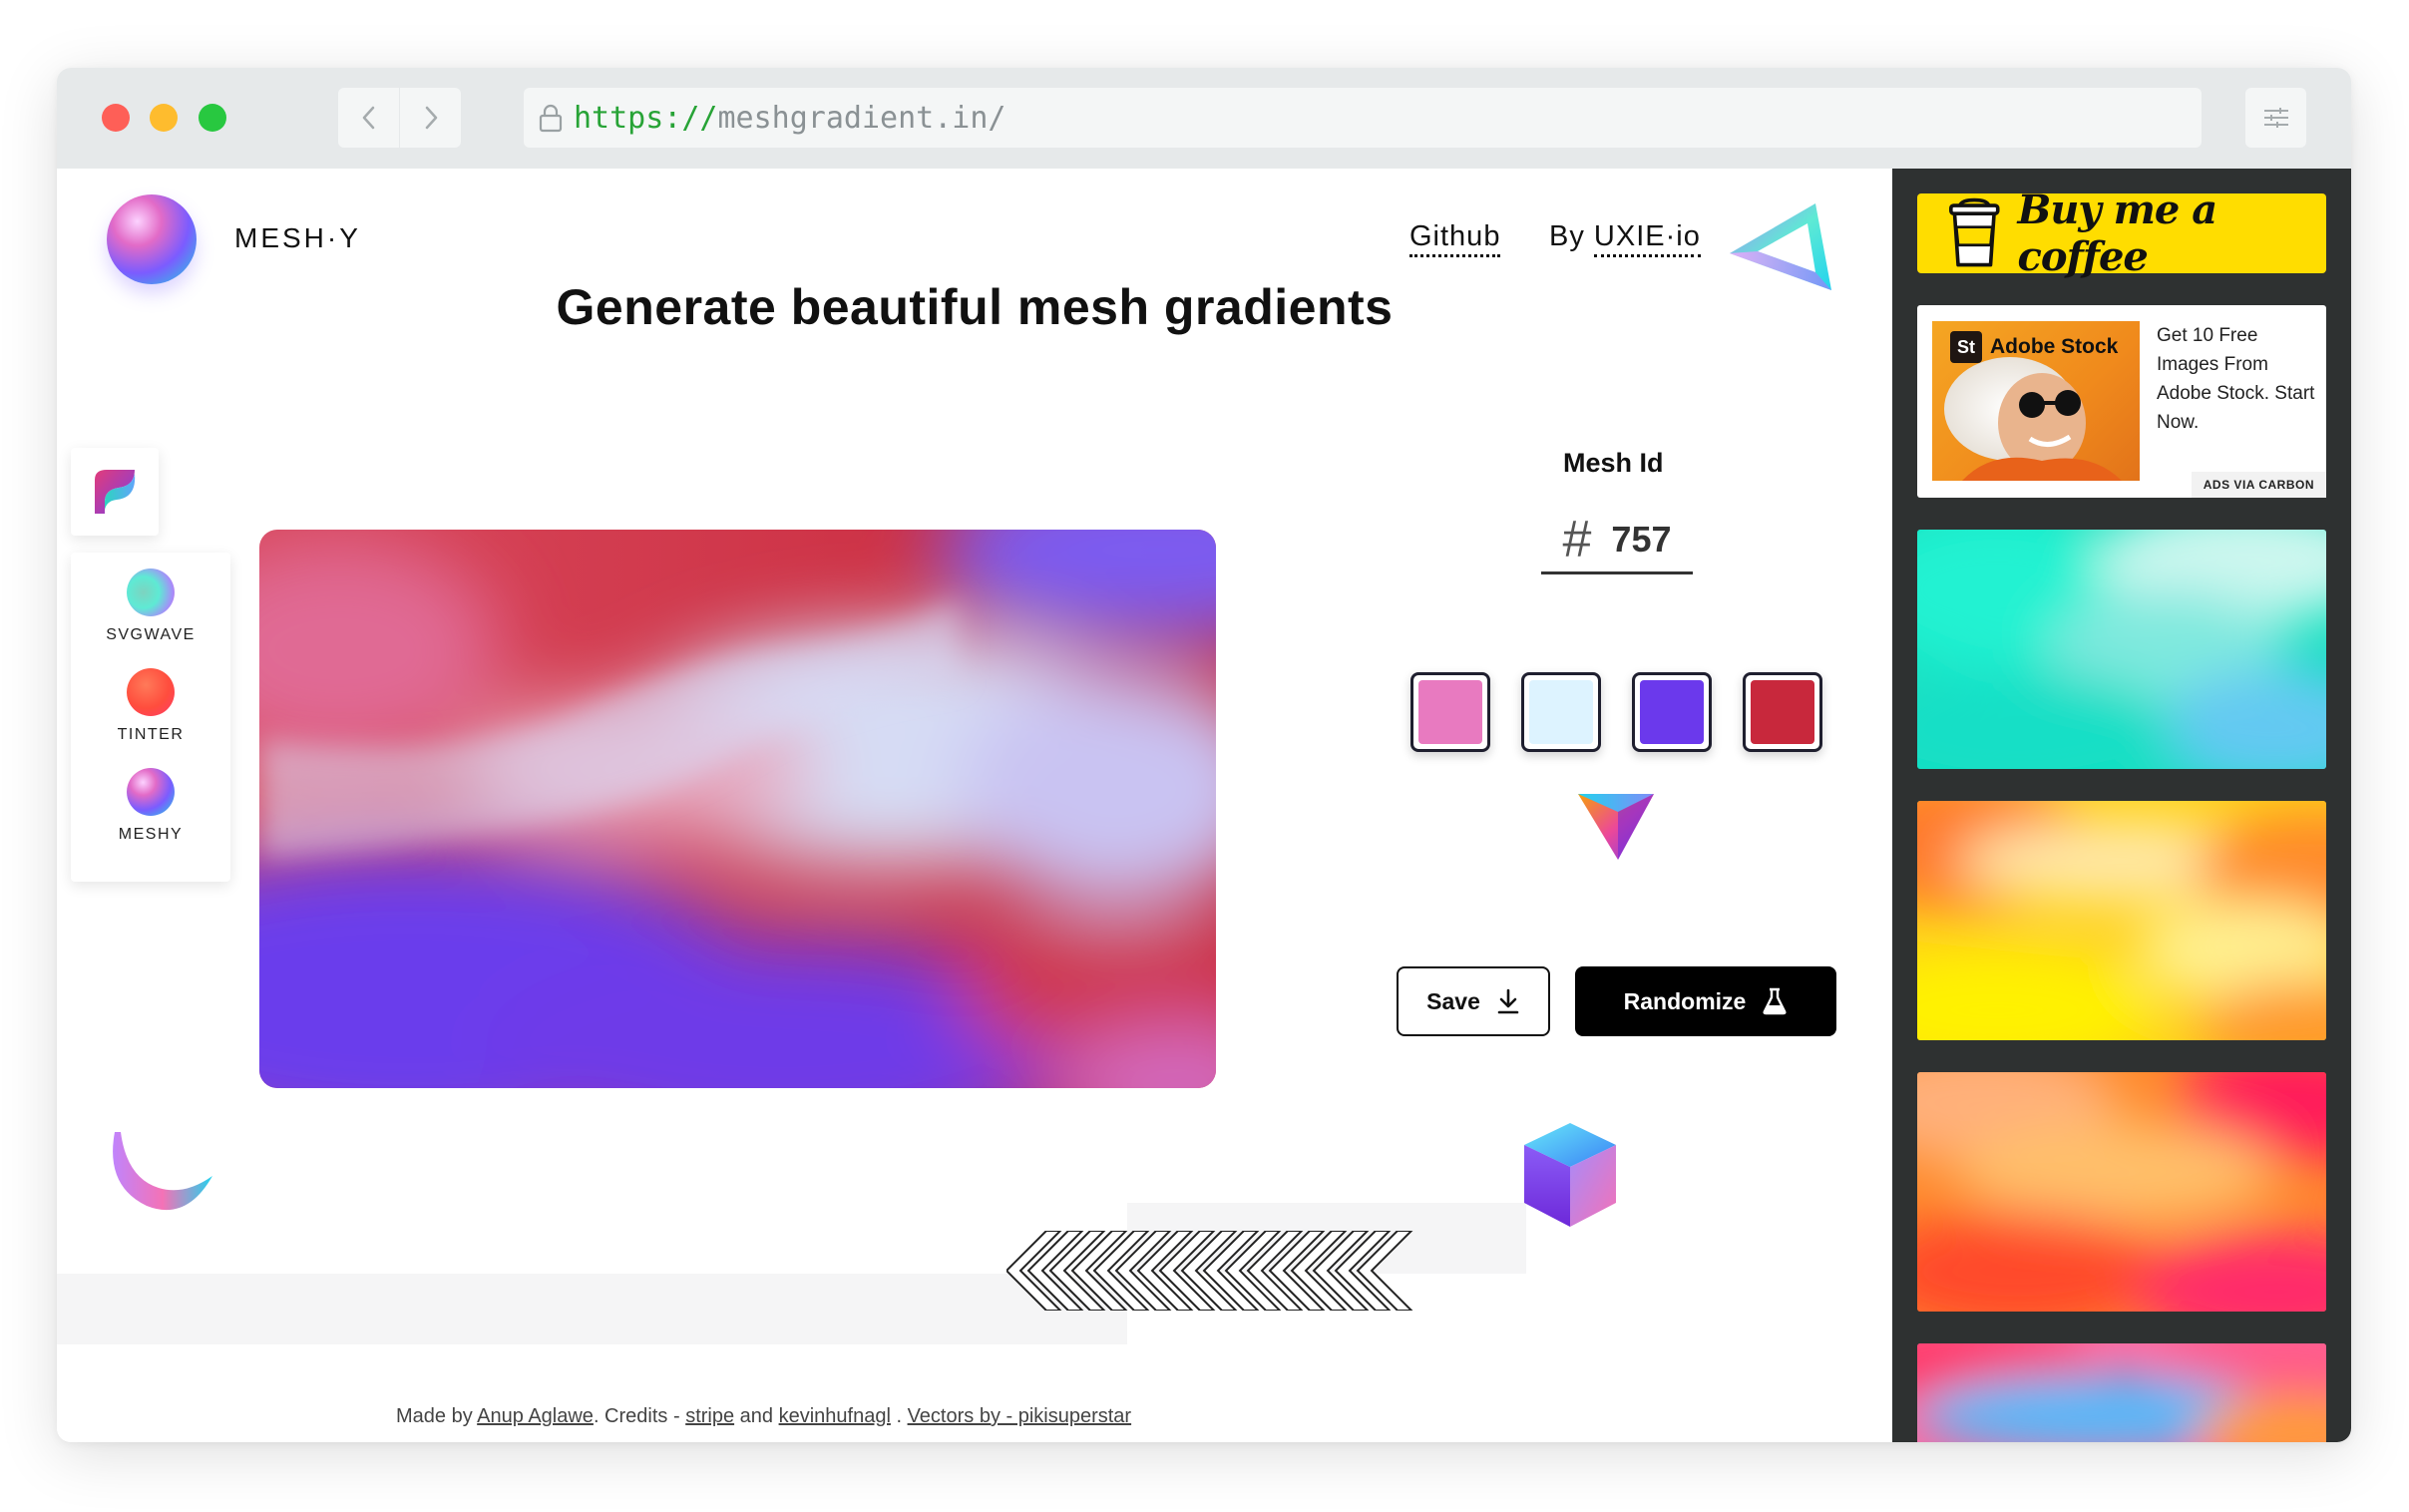  I want to click on url-scheme: https://, so click(646, 118).